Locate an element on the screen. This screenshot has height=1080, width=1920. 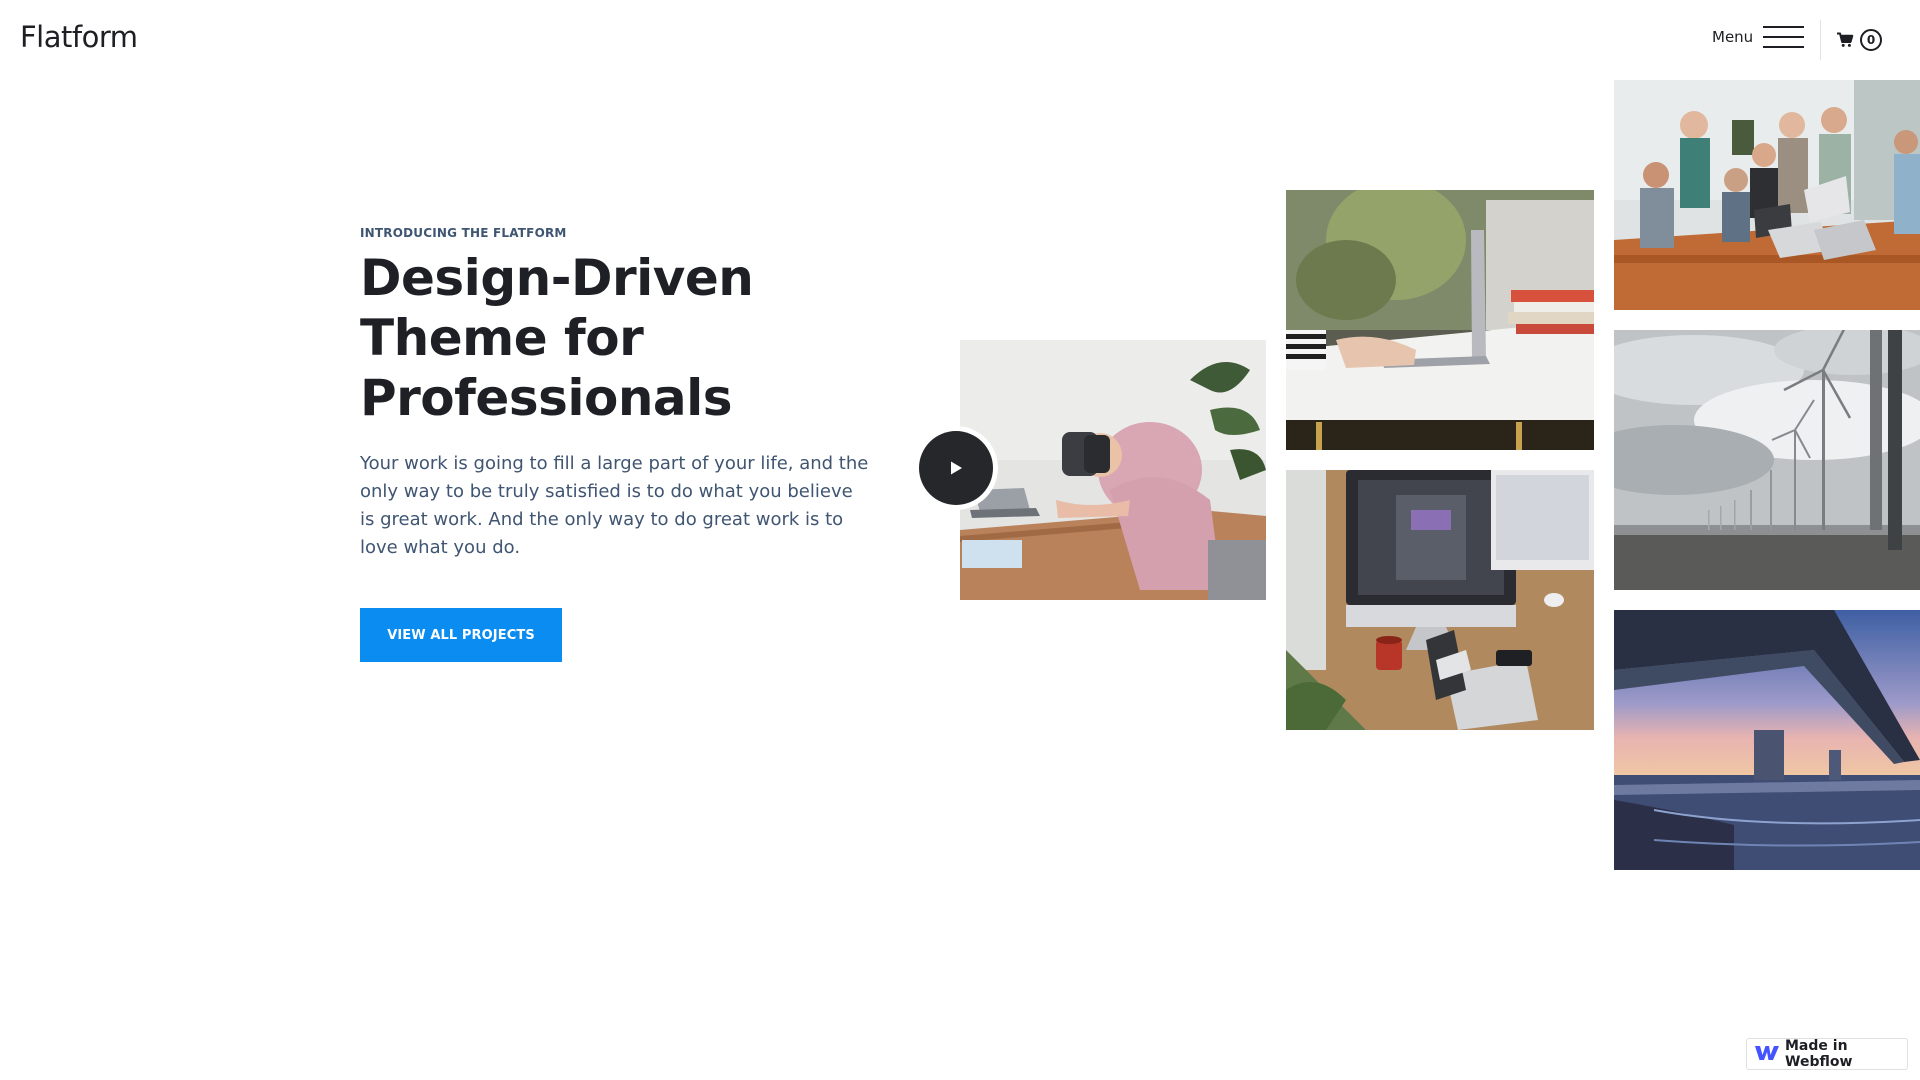
photo-bridge-sunset is located at coordinates (1767, 740).